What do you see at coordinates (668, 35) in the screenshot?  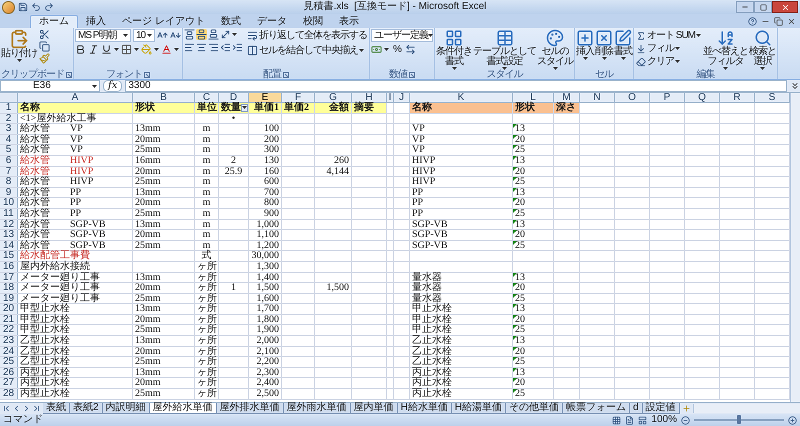 I see `autosum-button: オート SUM` at bounding box center [668, 35].